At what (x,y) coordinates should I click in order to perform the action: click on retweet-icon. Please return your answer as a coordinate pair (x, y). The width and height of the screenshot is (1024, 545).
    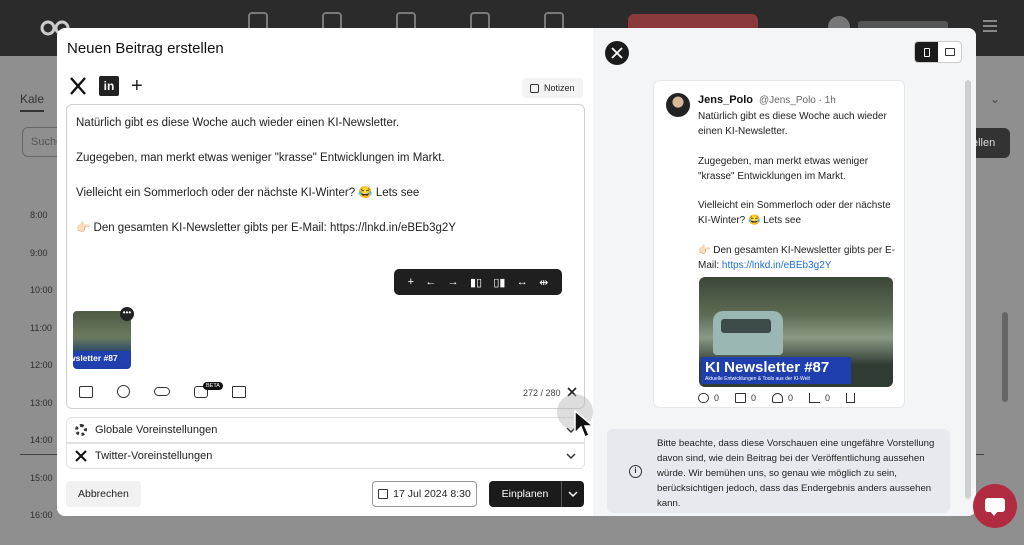
    Looking at the image, I should click on (741, 398).